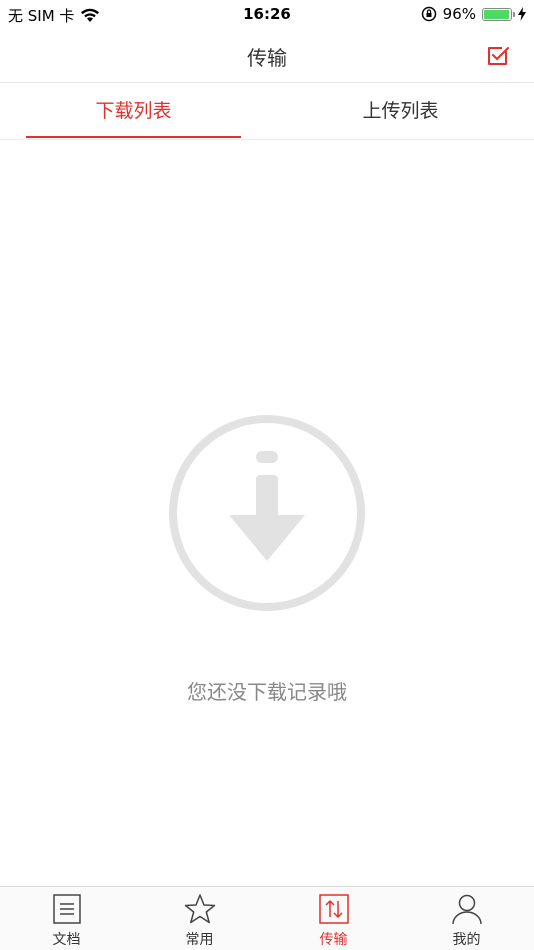 The width and height of the screenshot is (534, 950). Describe the element at coordinates (466, 909) in the screenshot. I see `user-icon` at that location.